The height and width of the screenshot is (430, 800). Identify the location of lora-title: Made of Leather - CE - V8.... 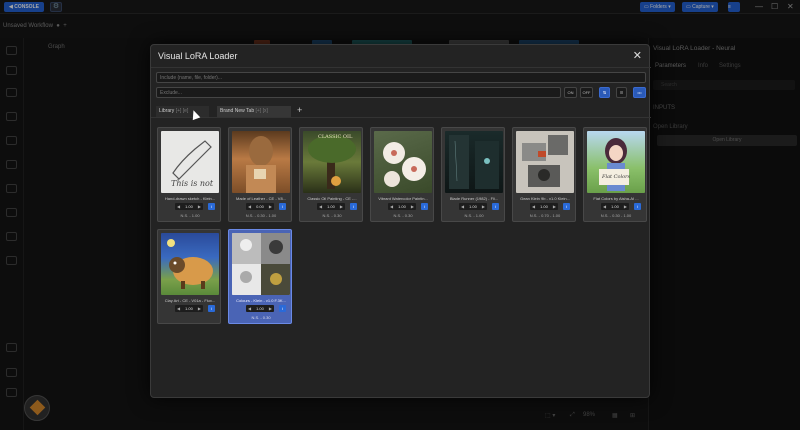
(261, 198).